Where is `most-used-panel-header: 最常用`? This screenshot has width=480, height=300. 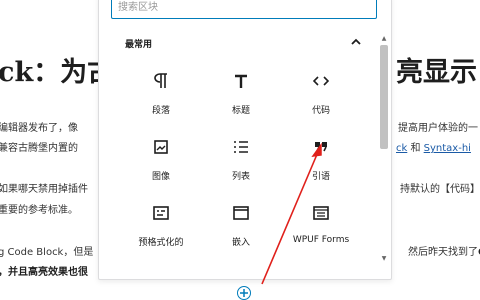 most-used-panel-header: 最常用 is located at coordinates (243, 43).